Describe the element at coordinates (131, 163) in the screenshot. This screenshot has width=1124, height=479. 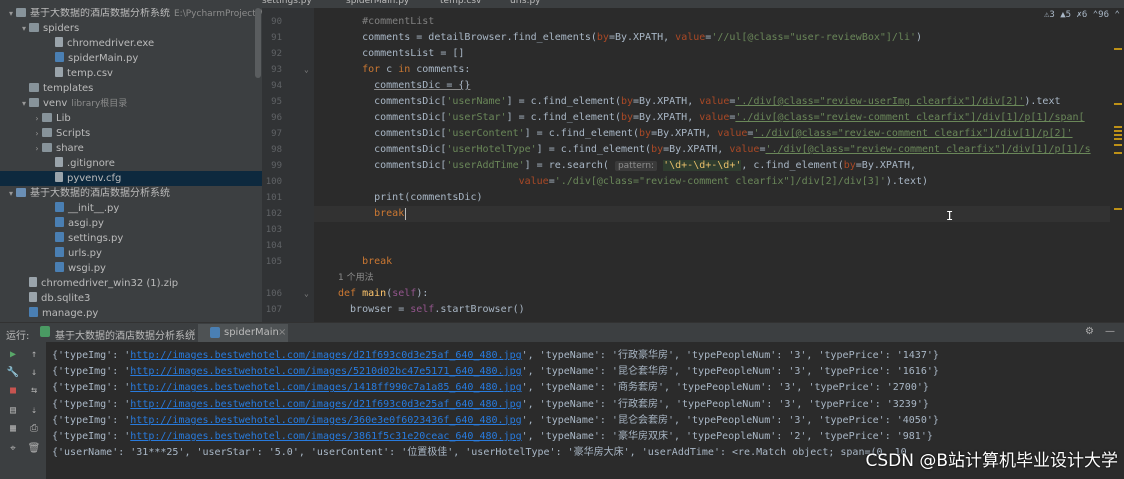
I see `tree-item: .gitignore` at that location.